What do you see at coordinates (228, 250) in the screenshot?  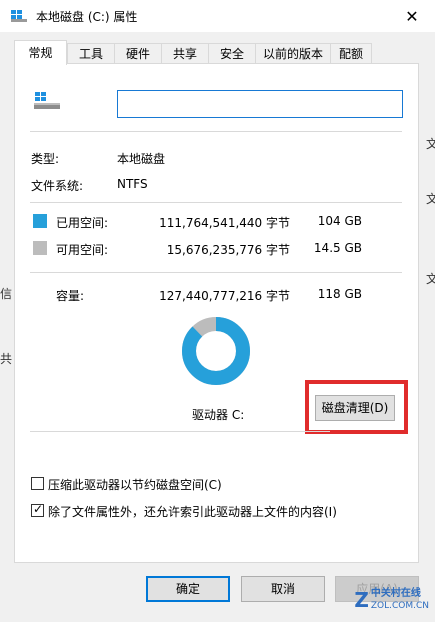 I see `free-space-bytes: 15,676,235,776 字节` at bounding box center [228, 250].